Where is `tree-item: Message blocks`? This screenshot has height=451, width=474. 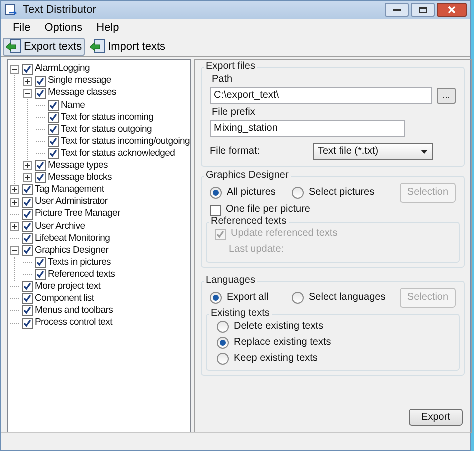
tree-item: Message blocks is located at coordinates (80, 178).